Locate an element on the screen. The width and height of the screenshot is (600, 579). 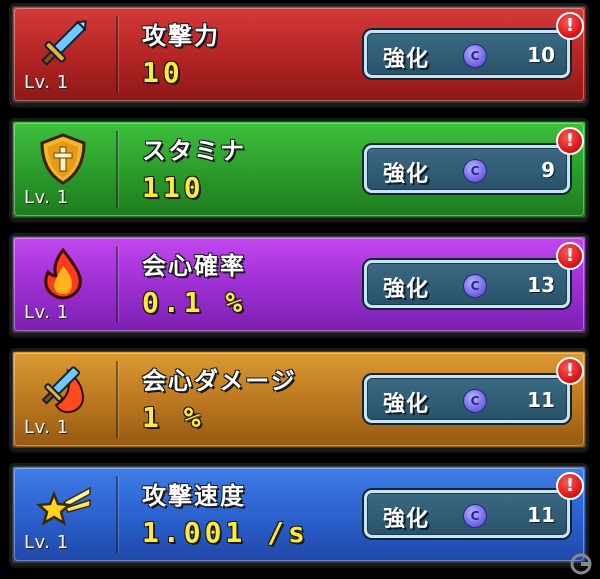
upgrade-cost: 13 is located at coordinates (541, 285).